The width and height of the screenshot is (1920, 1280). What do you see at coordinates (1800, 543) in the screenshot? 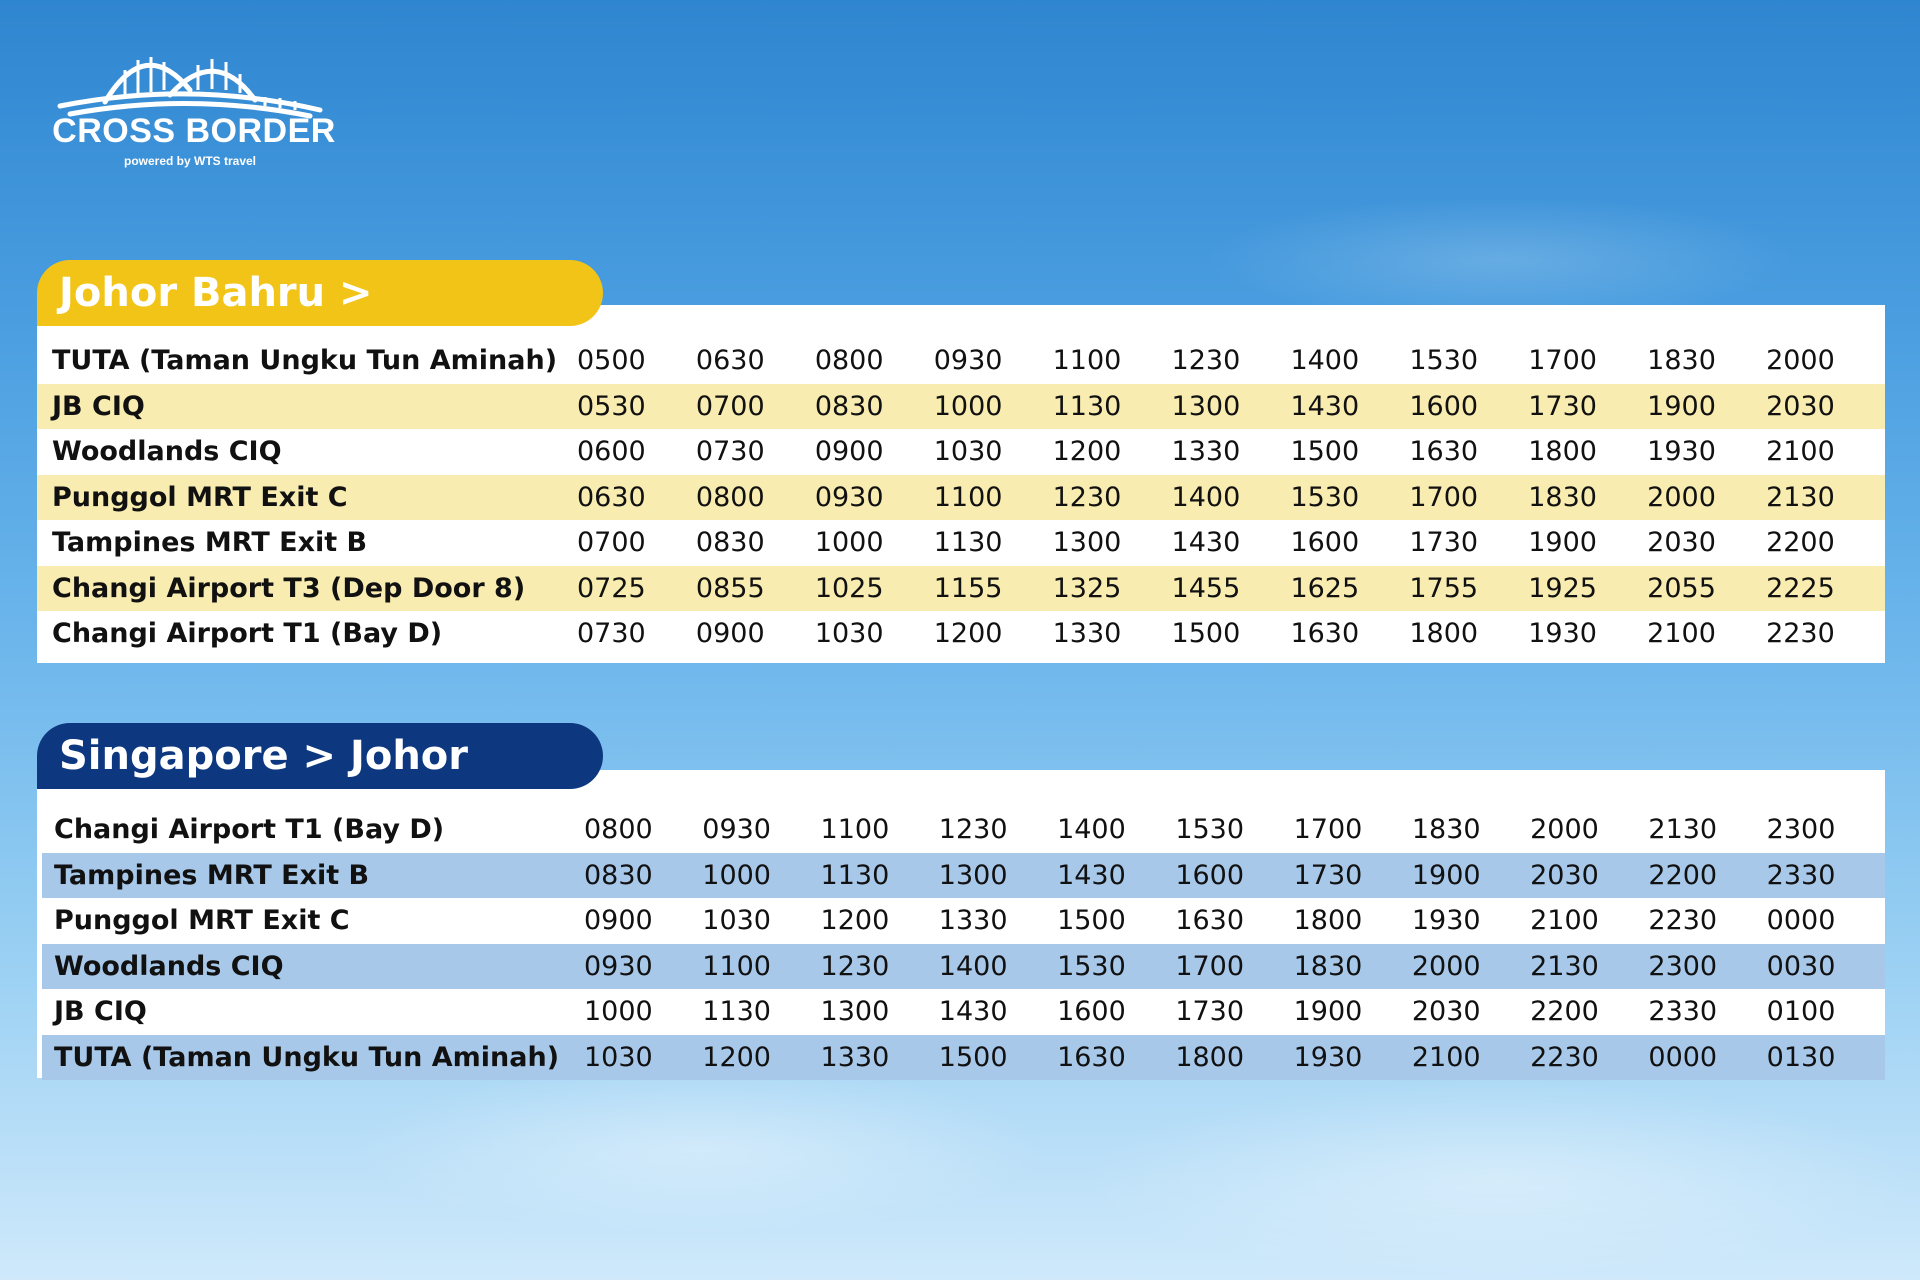
I see `departure-time: 2200` at bounding box center [1800, 543].